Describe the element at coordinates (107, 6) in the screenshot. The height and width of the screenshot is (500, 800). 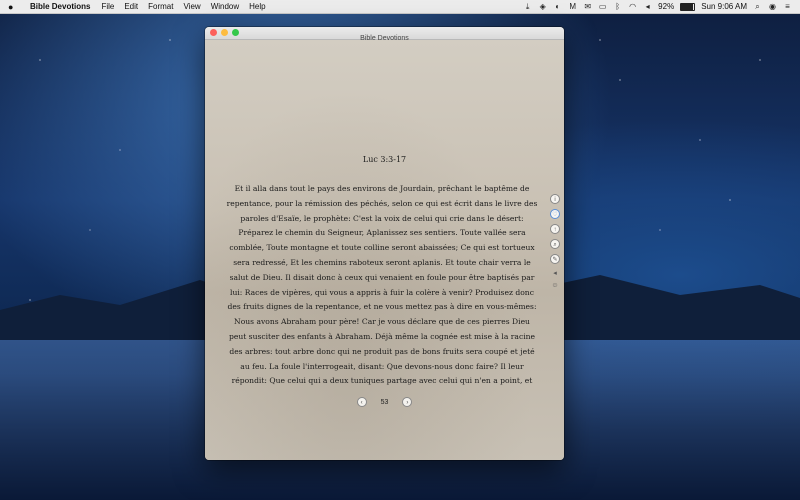
I see `menu-file: File` at that location.